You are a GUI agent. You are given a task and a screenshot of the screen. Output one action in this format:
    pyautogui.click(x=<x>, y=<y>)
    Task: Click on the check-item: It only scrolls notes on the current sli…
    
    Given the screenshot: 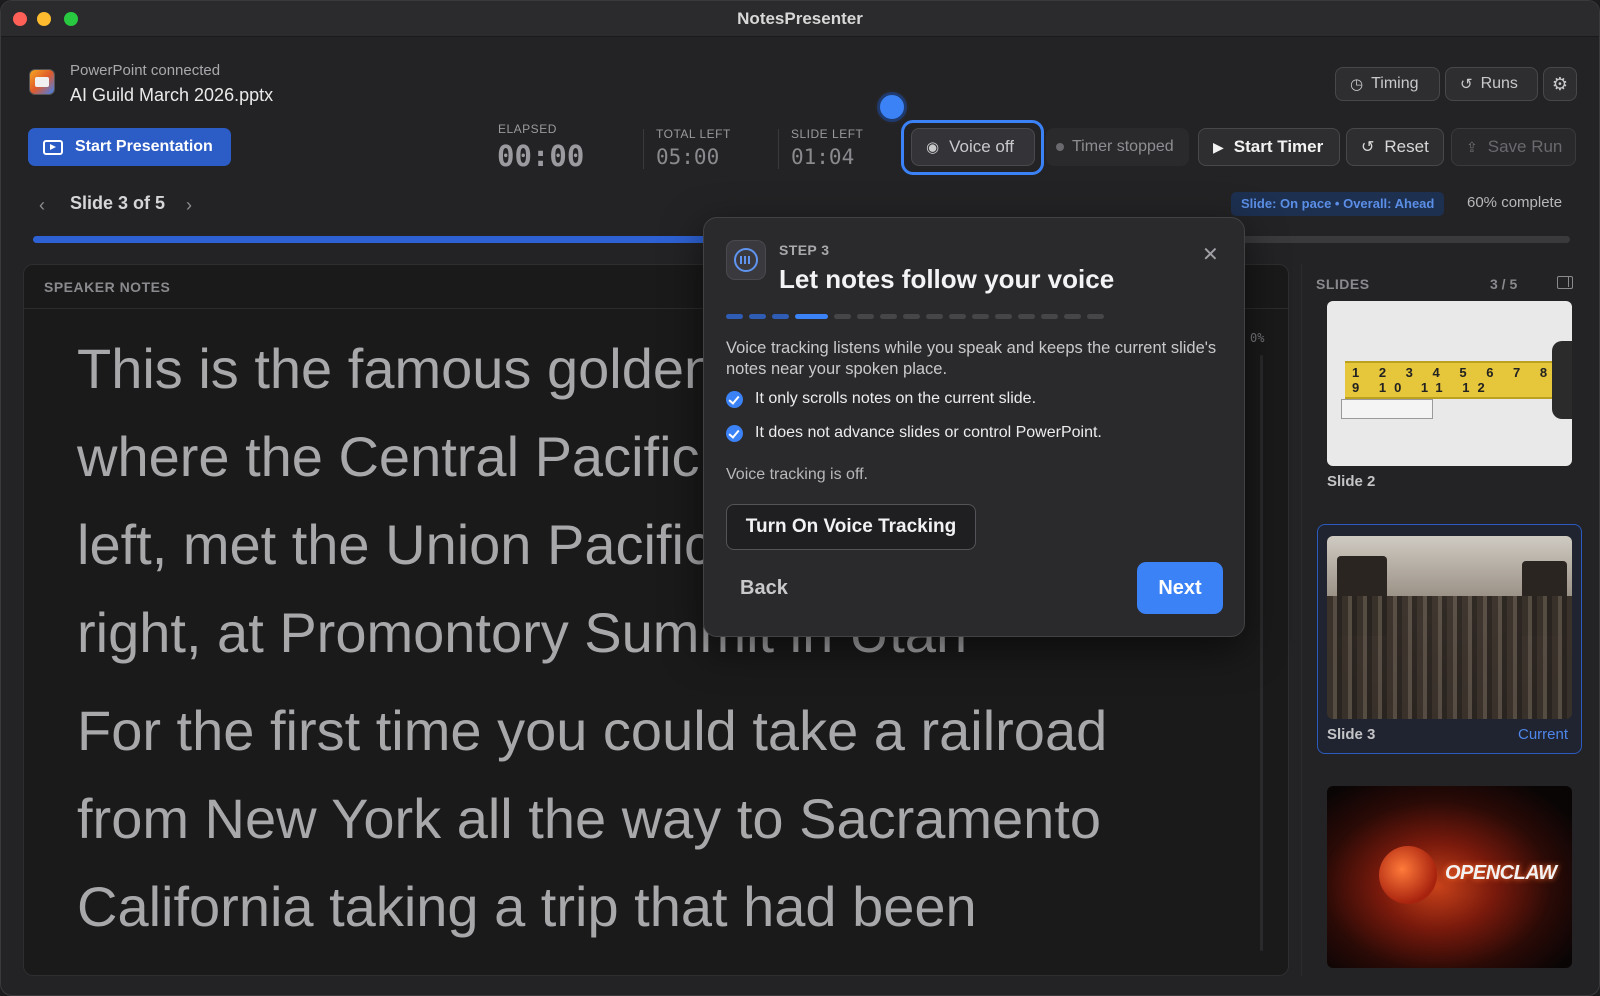 What is the action you would take?
    pyautogui.click(x=881, y=399)
    